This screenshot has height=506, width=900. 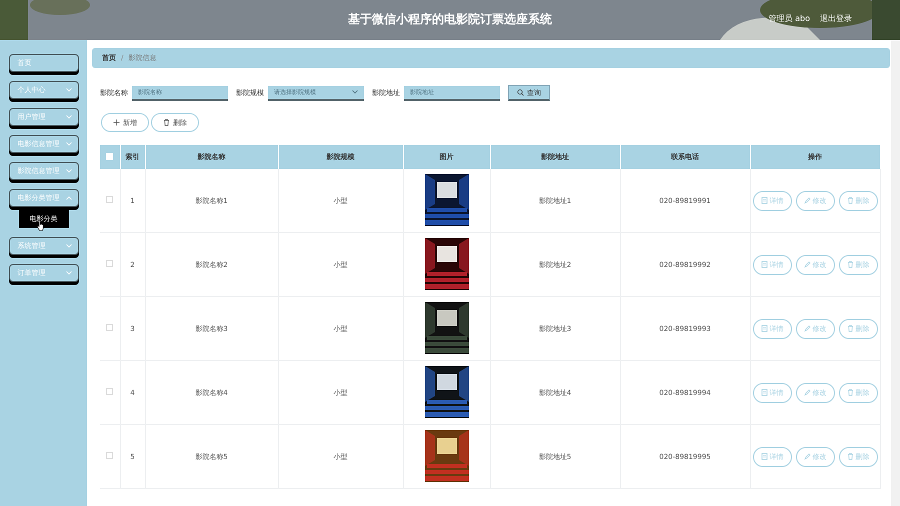 What do you see at coordinates (789, 18) in the screenshot?
I see `user-label: 管理员 abo` at bounding box center [789, 18].